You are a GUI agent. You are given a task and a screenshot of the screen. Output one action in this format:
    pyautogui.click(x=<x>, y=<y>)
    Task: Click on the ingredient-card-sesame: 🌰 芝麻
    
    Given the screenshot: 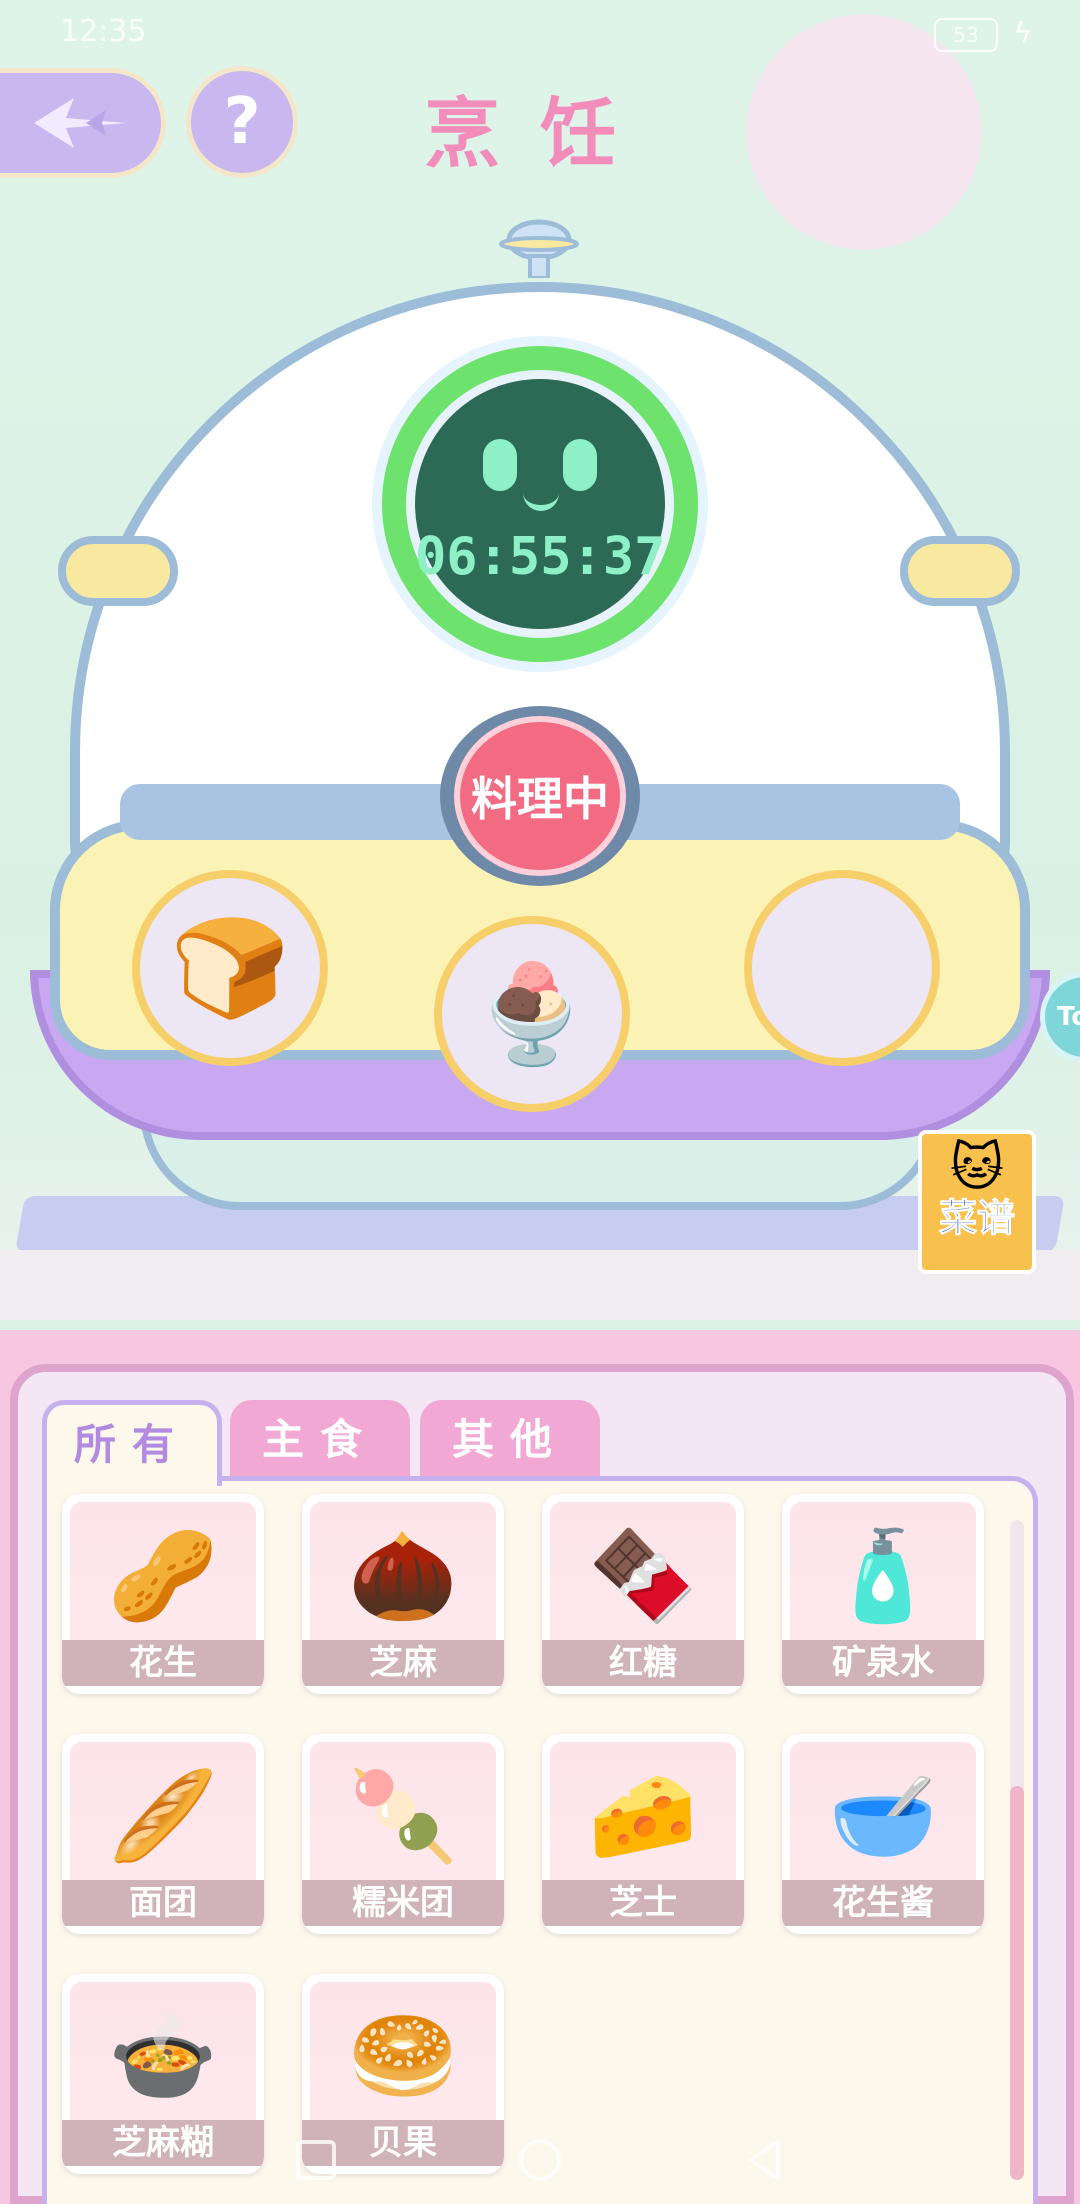 What is the action you would take?
    pyautogui.click(x=403, y=1594)
    